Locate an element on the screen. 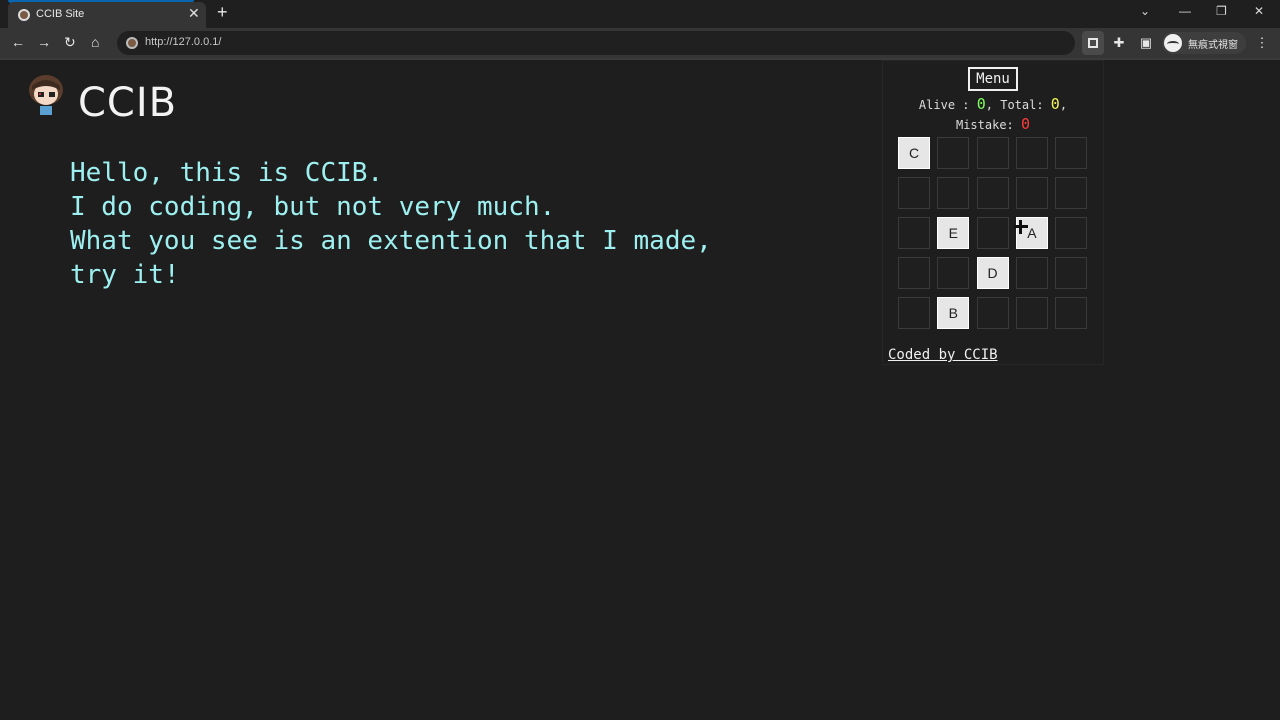 The image size is (1280, 720). side-panel-icon: ▣ is located at coordinates (1146, 43).